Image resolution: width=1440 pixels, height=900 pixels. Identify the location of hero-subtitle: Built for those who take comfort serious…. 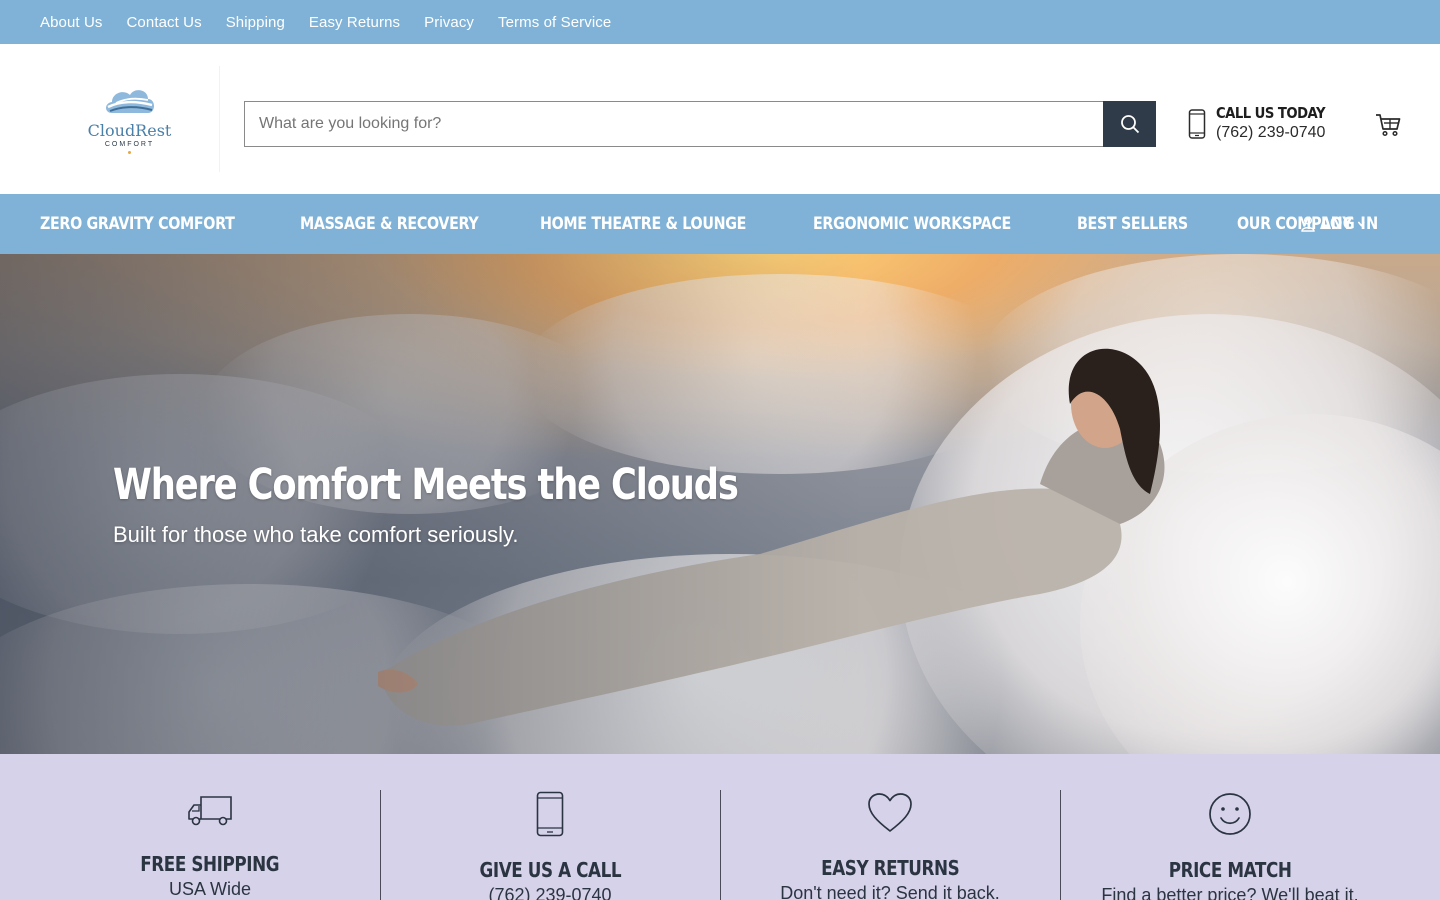
(316, 534).